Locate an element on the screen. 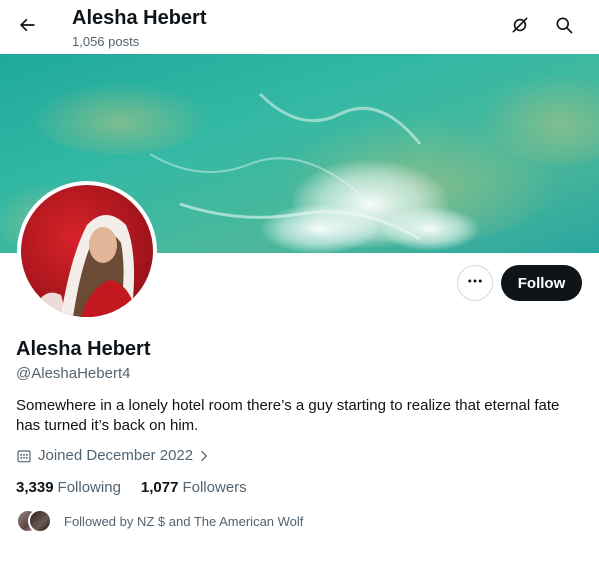  followers-link: 1,077 Followers is located at coordinates (194, 487).